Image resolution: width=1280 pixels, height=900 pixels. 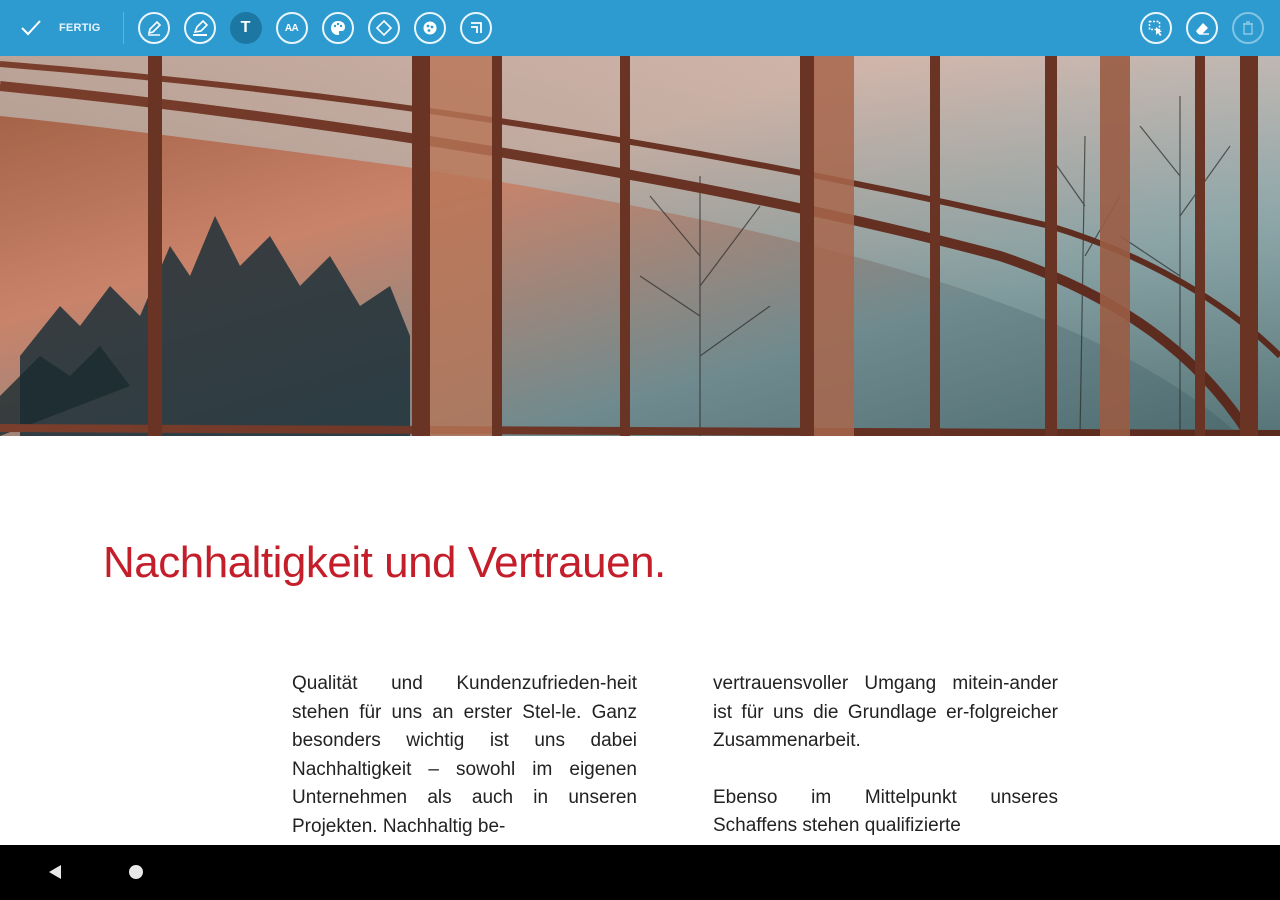 I want to click on eraser-tool-icon, so click(x=1202, y=29).